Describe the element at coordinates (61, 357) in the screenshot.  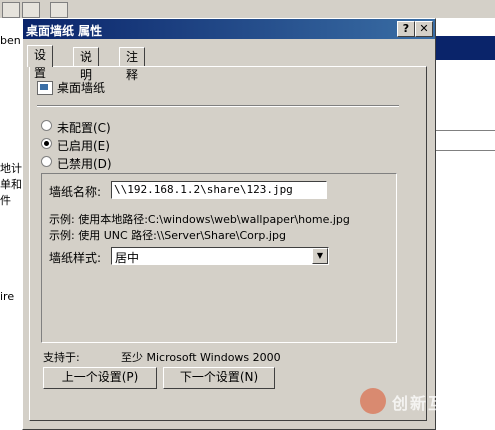
I see `supported-on-label: 支持于:` at that location.